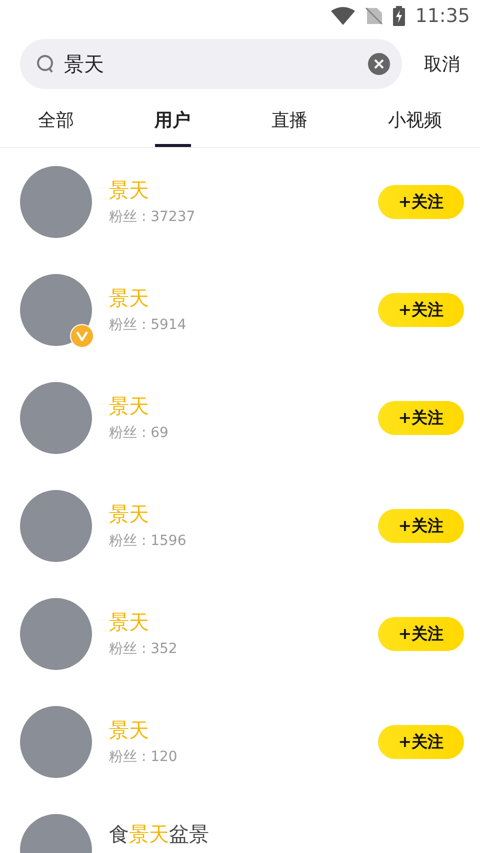 The image size is (480, 853). What do you see at coordinates (415, 124) in the screenshot?
I see `tab: 小视频` at bounding box center [415, 124].